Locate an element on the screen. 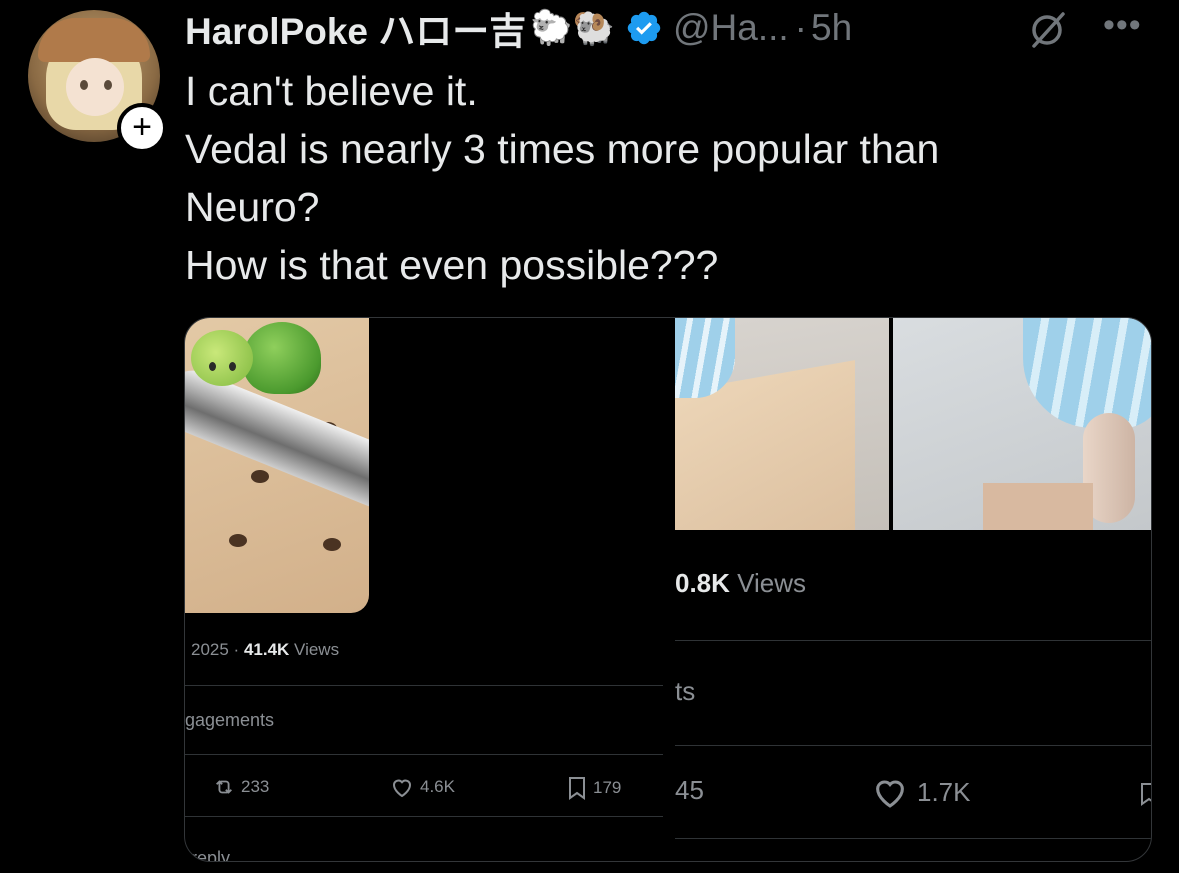  right-like-action: 1.7K is located at coordinates (921, 792).